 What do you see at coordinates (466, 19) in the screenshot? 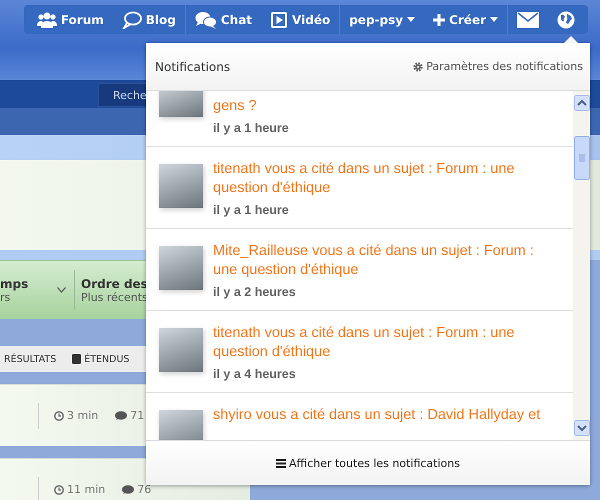
I see `nav-menu-button: Créer` at bounding box center [466, 19].